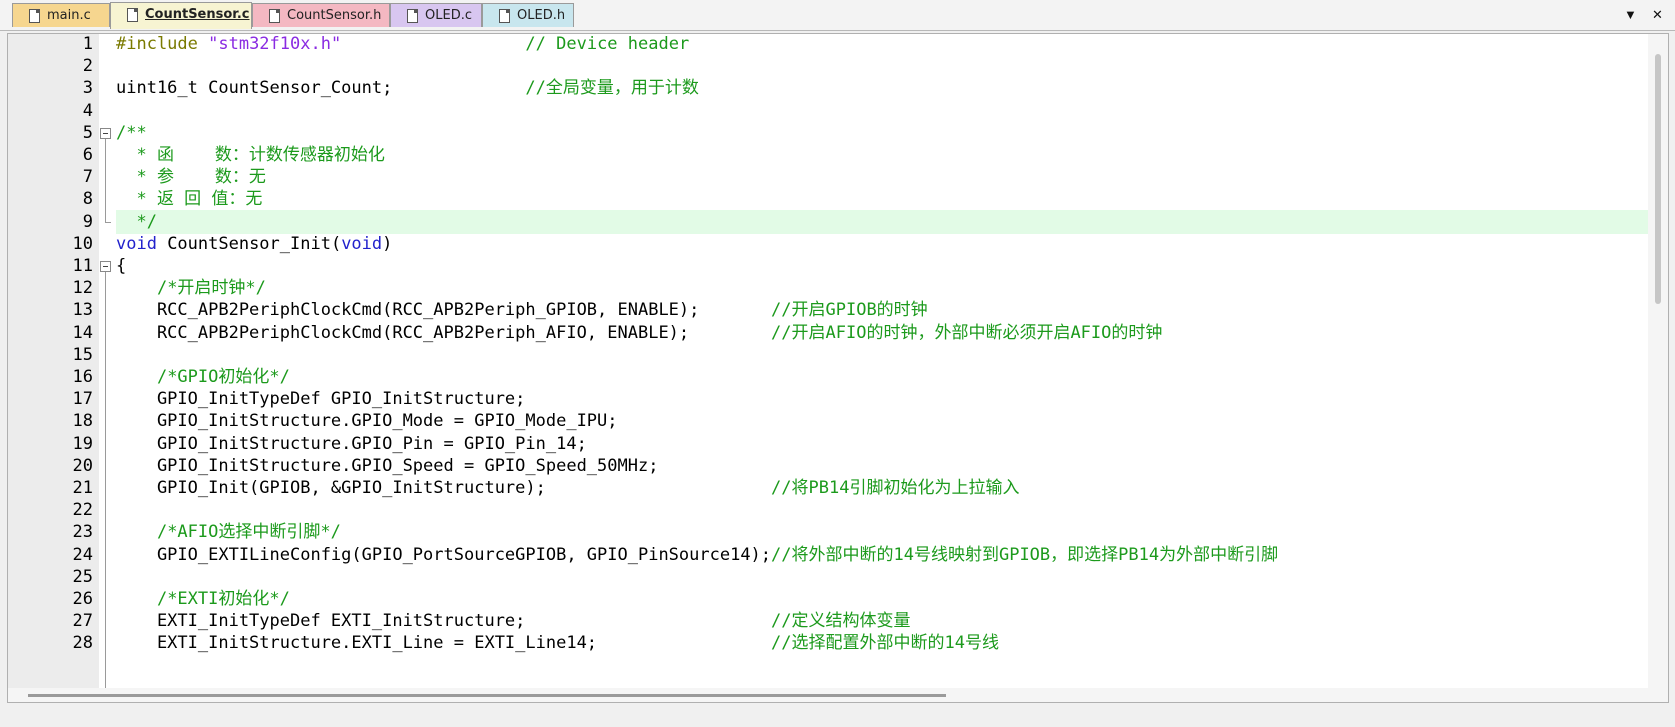  I want to click on line-number: 19, so click(82, 443).